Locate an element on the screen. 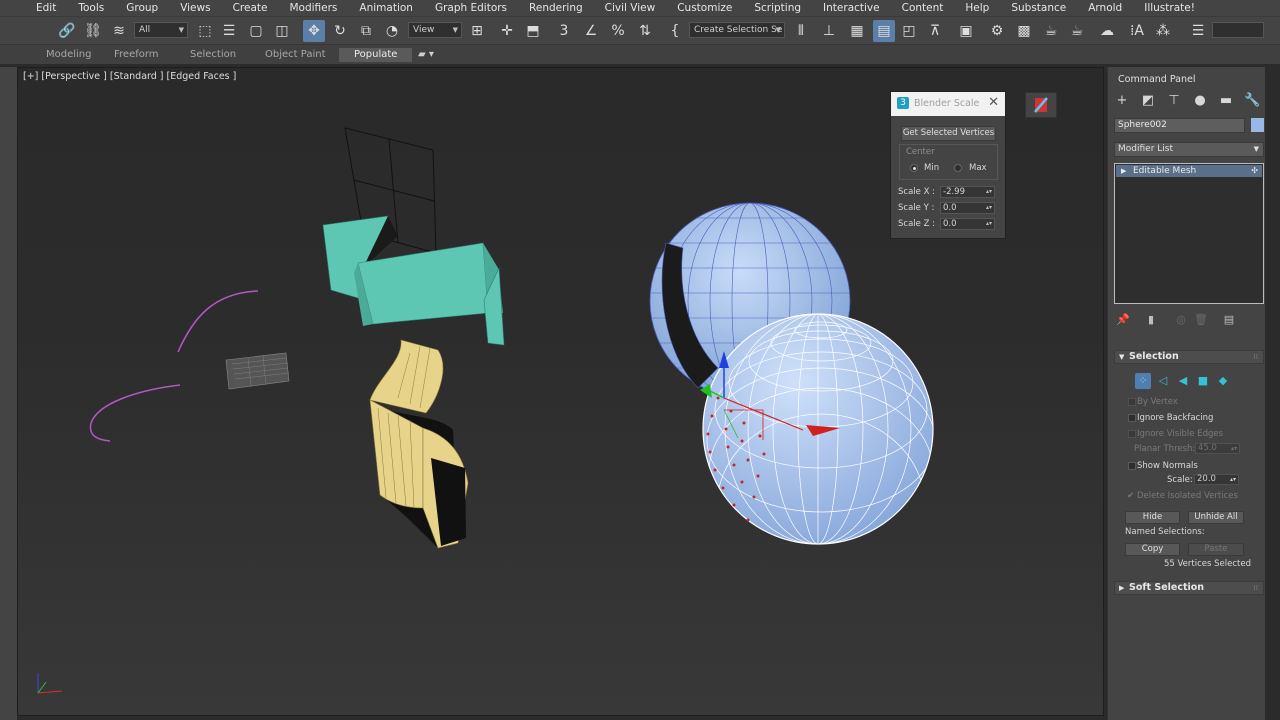  link-icon: 🔗 is located at coordinates (67, 31).